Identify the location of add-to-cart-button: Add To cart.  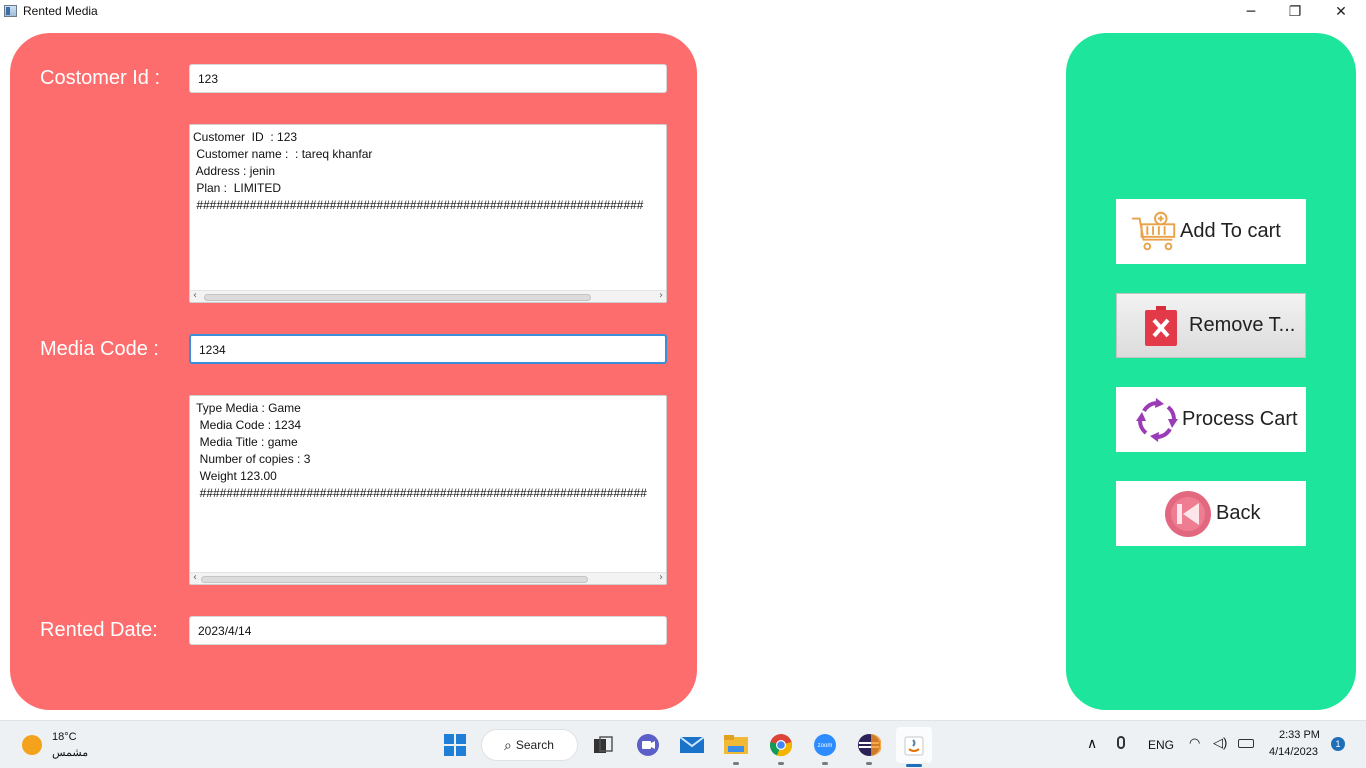
(1211, 231).